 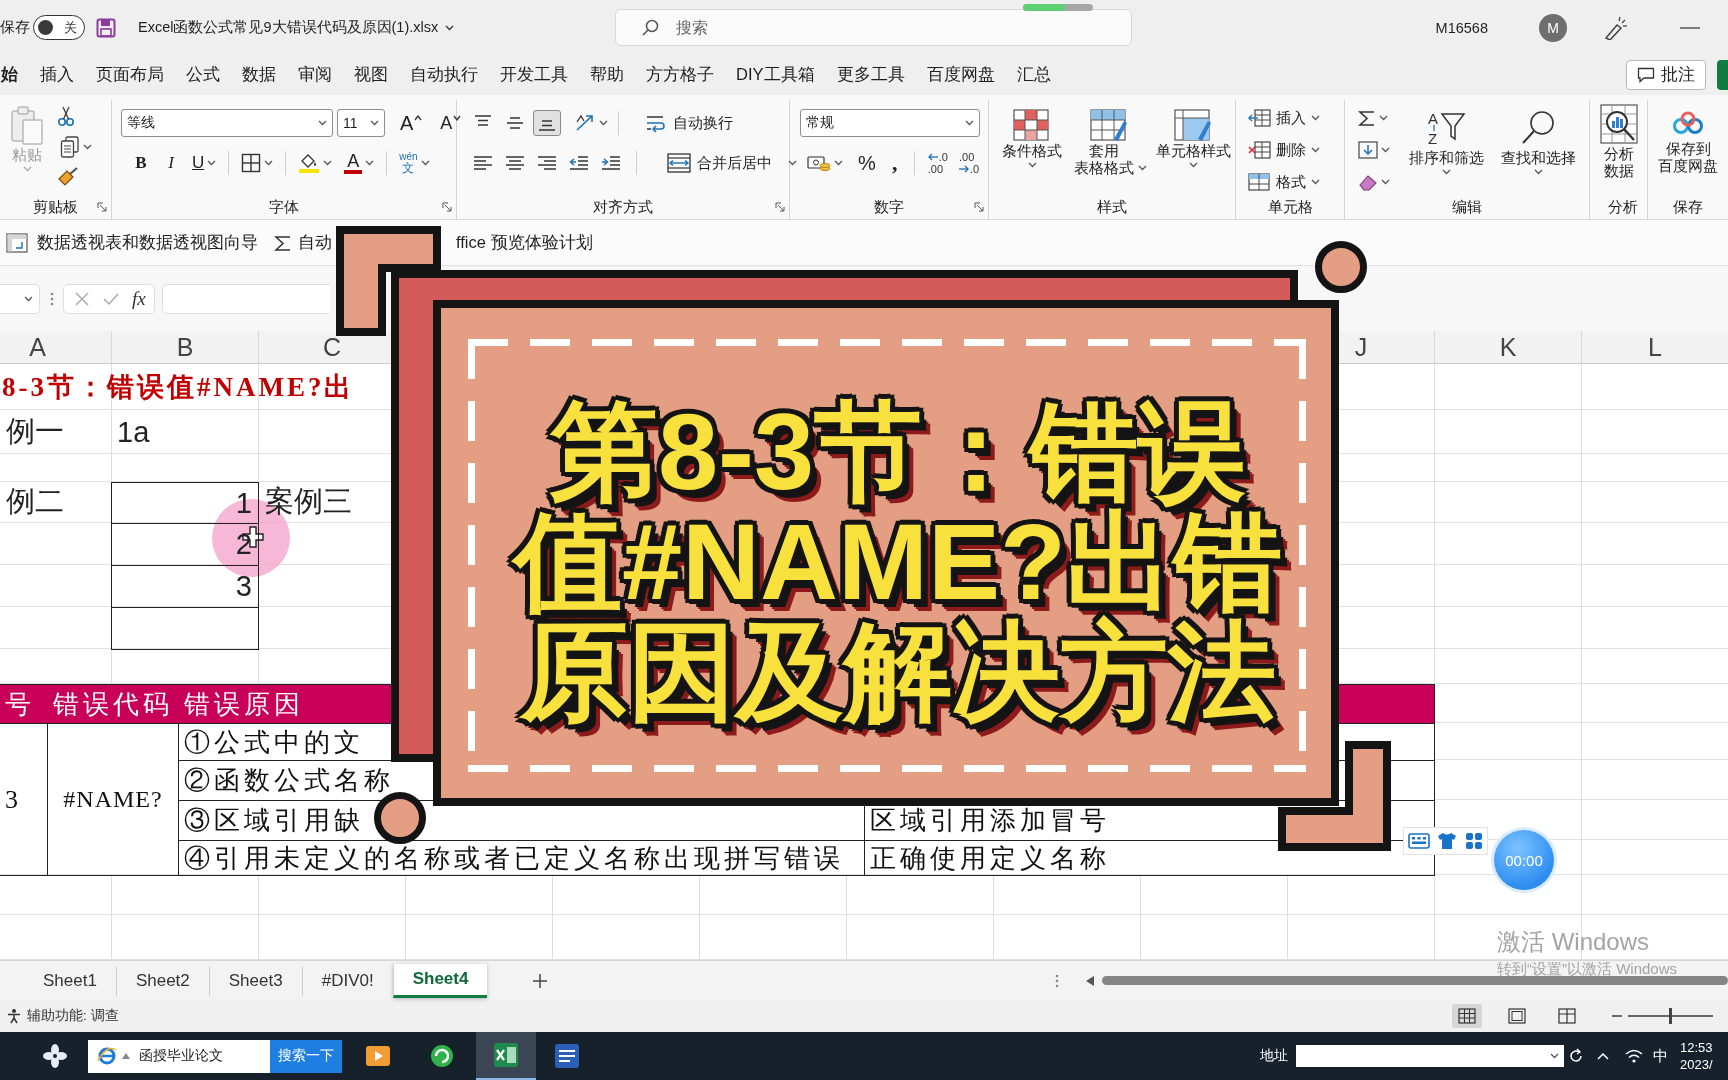 I want to click on autosave-toggle: 关, so click(x=59, y=27).